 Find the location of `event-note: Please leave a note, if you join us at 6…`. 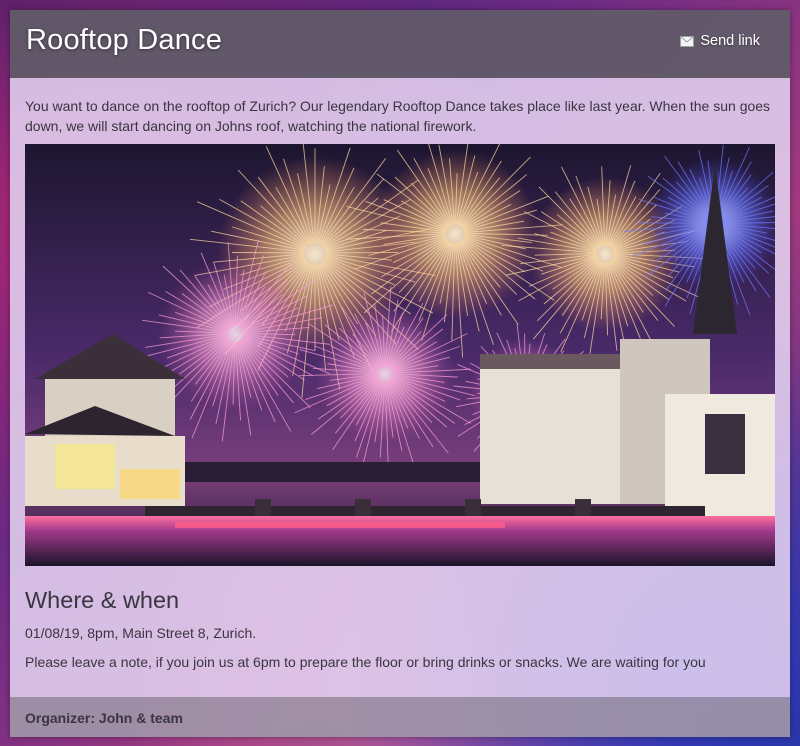

event-note: Please leave a note, if you join us at 6… is located at coordinates (365, 662).